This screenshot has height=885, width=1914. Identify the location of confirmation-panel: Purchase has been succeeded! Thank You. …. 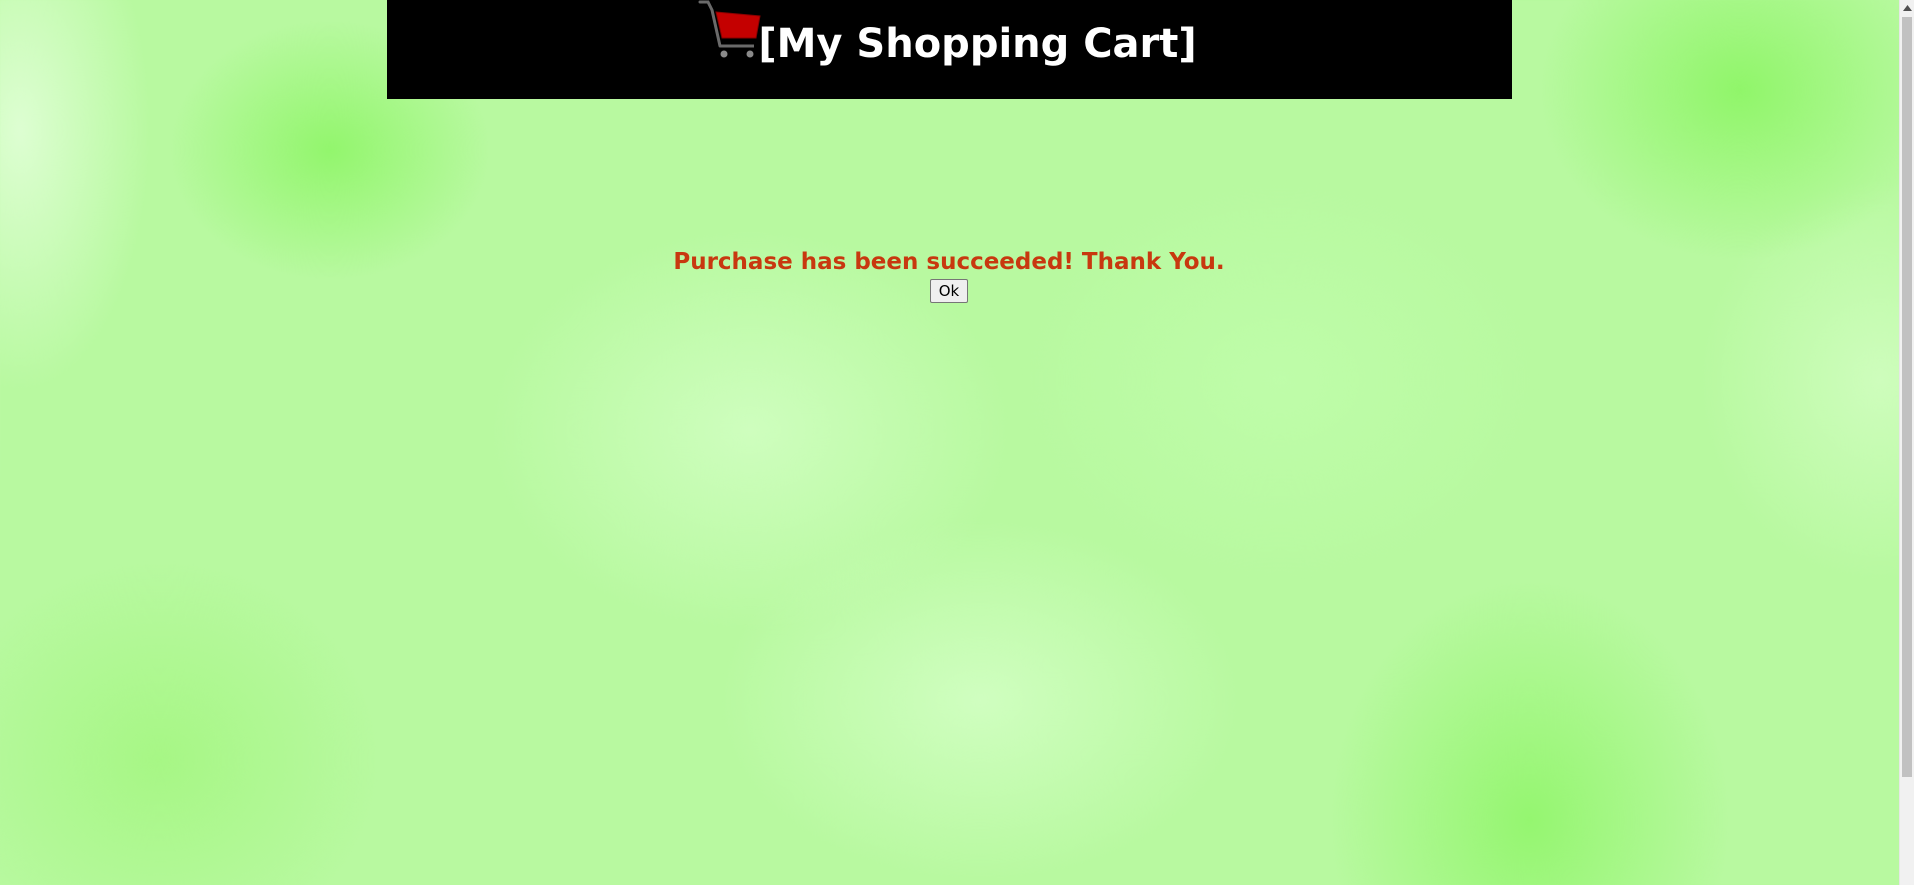
(949, 274).